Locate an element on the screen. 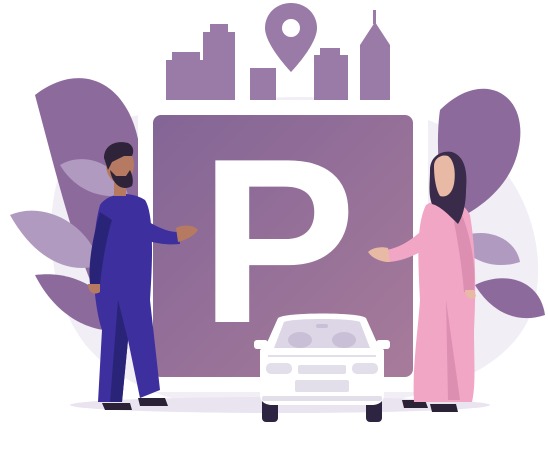 The height and width of the screenshot is (455, 548). map-pin-icon is located at coordinates (291, 37).